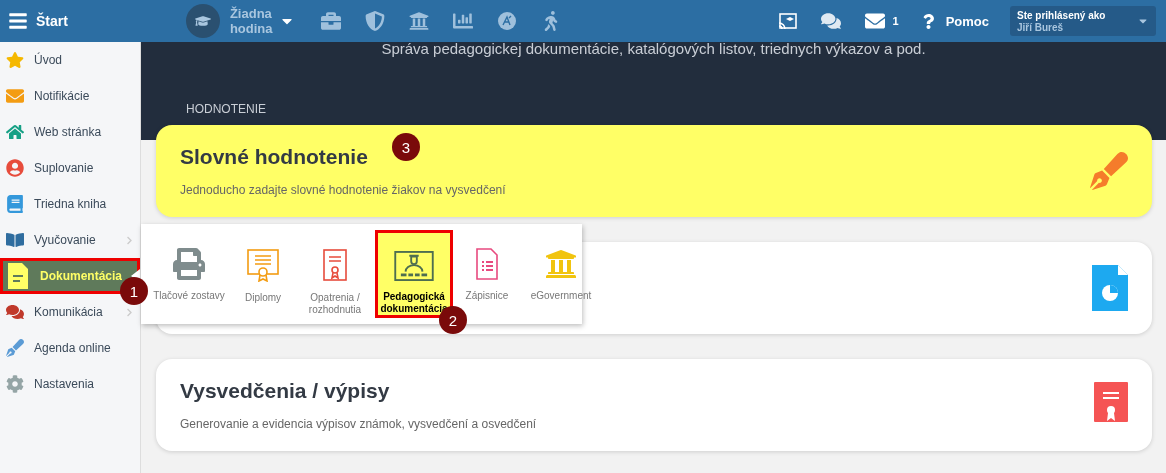  What do you see at coordinates (414, 266) in the screenshot?
I see `teacher-board-icon` at bounding box center [414, 266].